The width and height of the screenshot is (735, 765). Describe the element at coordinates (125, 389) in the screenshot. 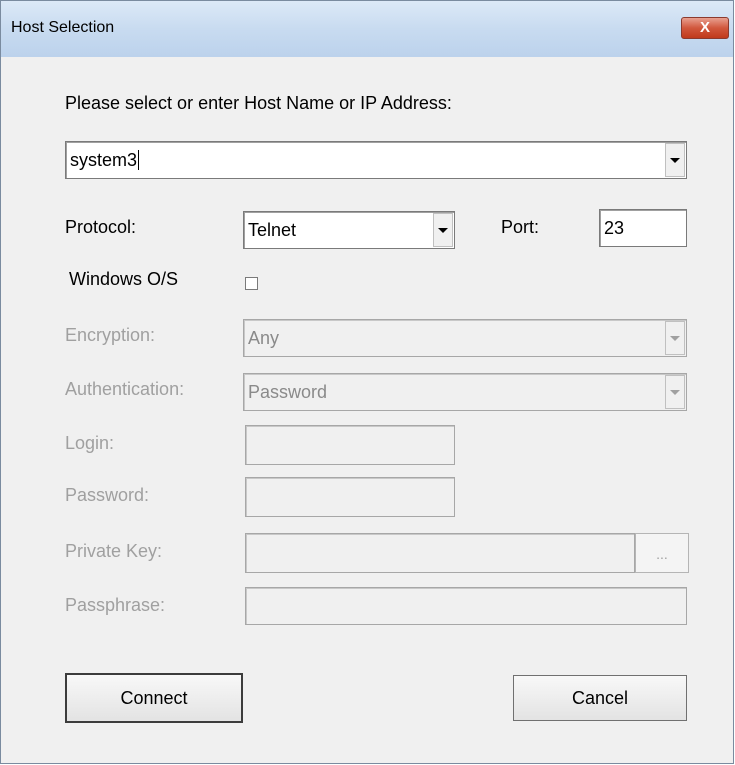

I see `authentication-label: Authentication:` at that location.